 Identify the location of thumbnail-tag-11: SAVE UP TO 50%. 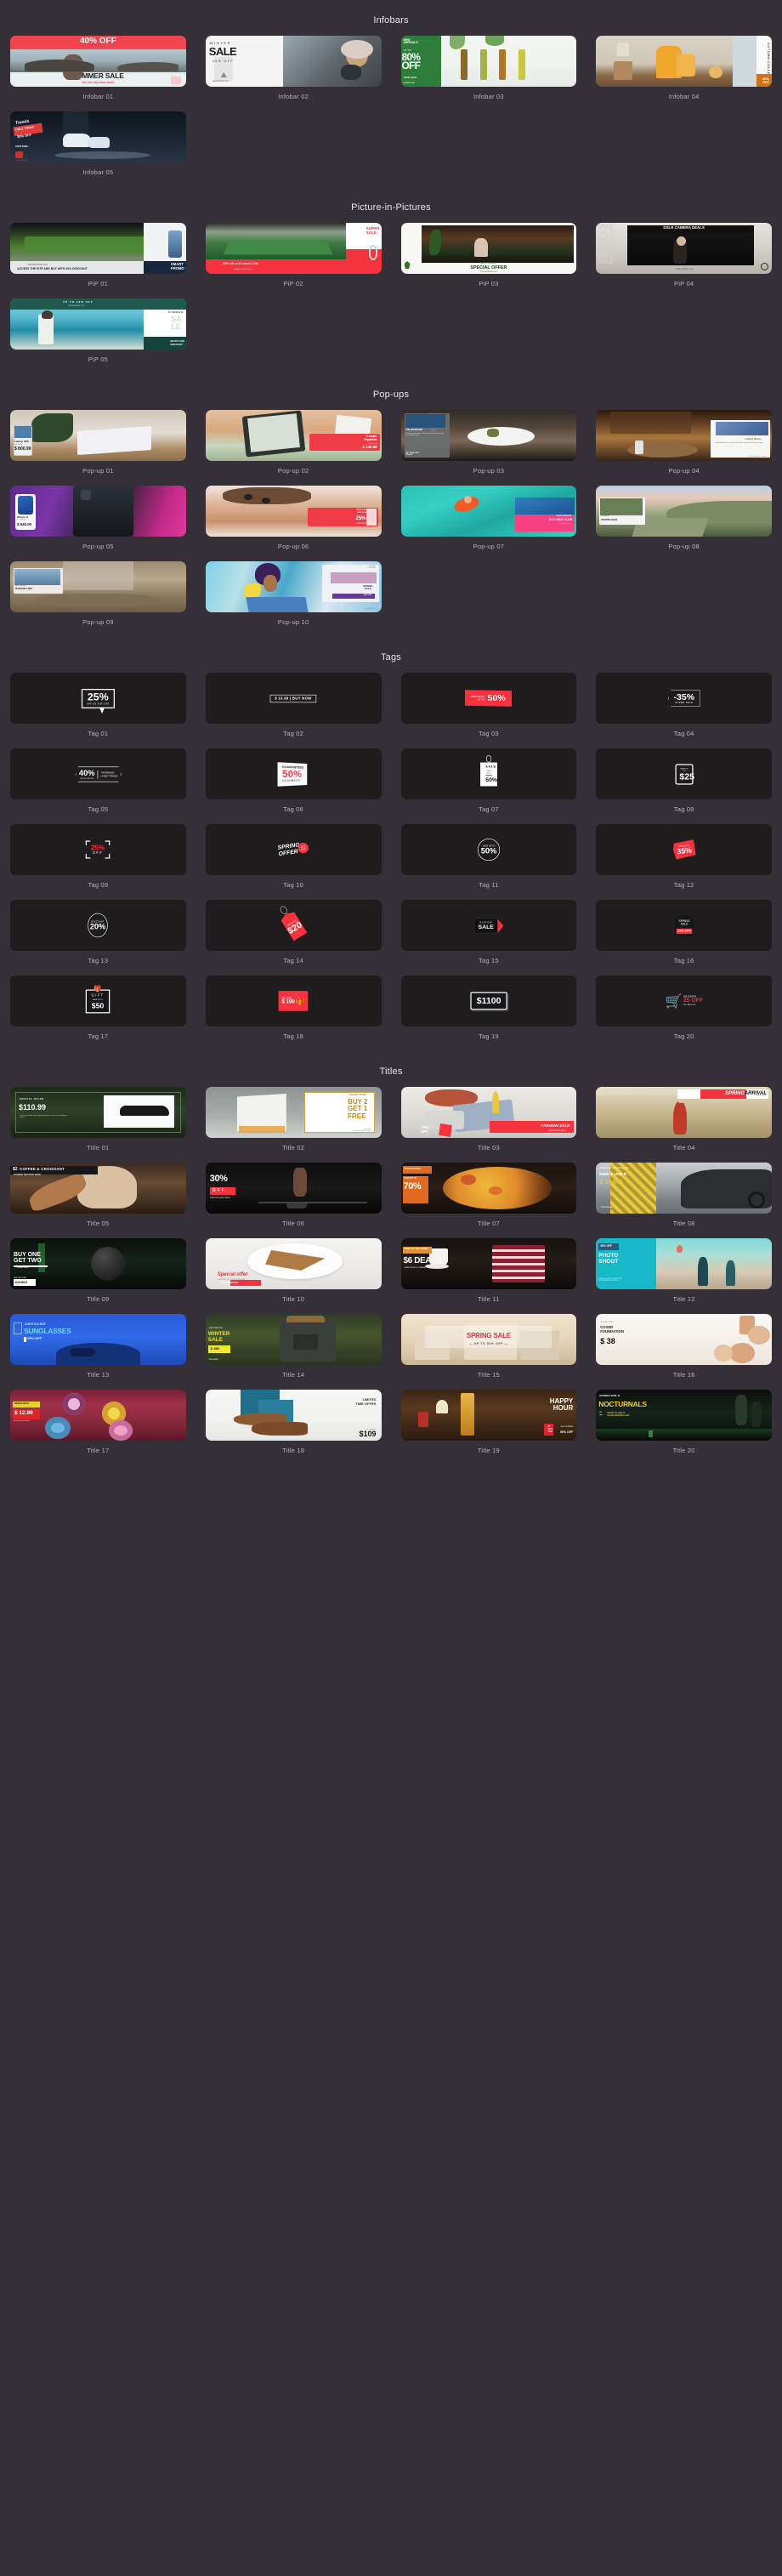
(488, 849).